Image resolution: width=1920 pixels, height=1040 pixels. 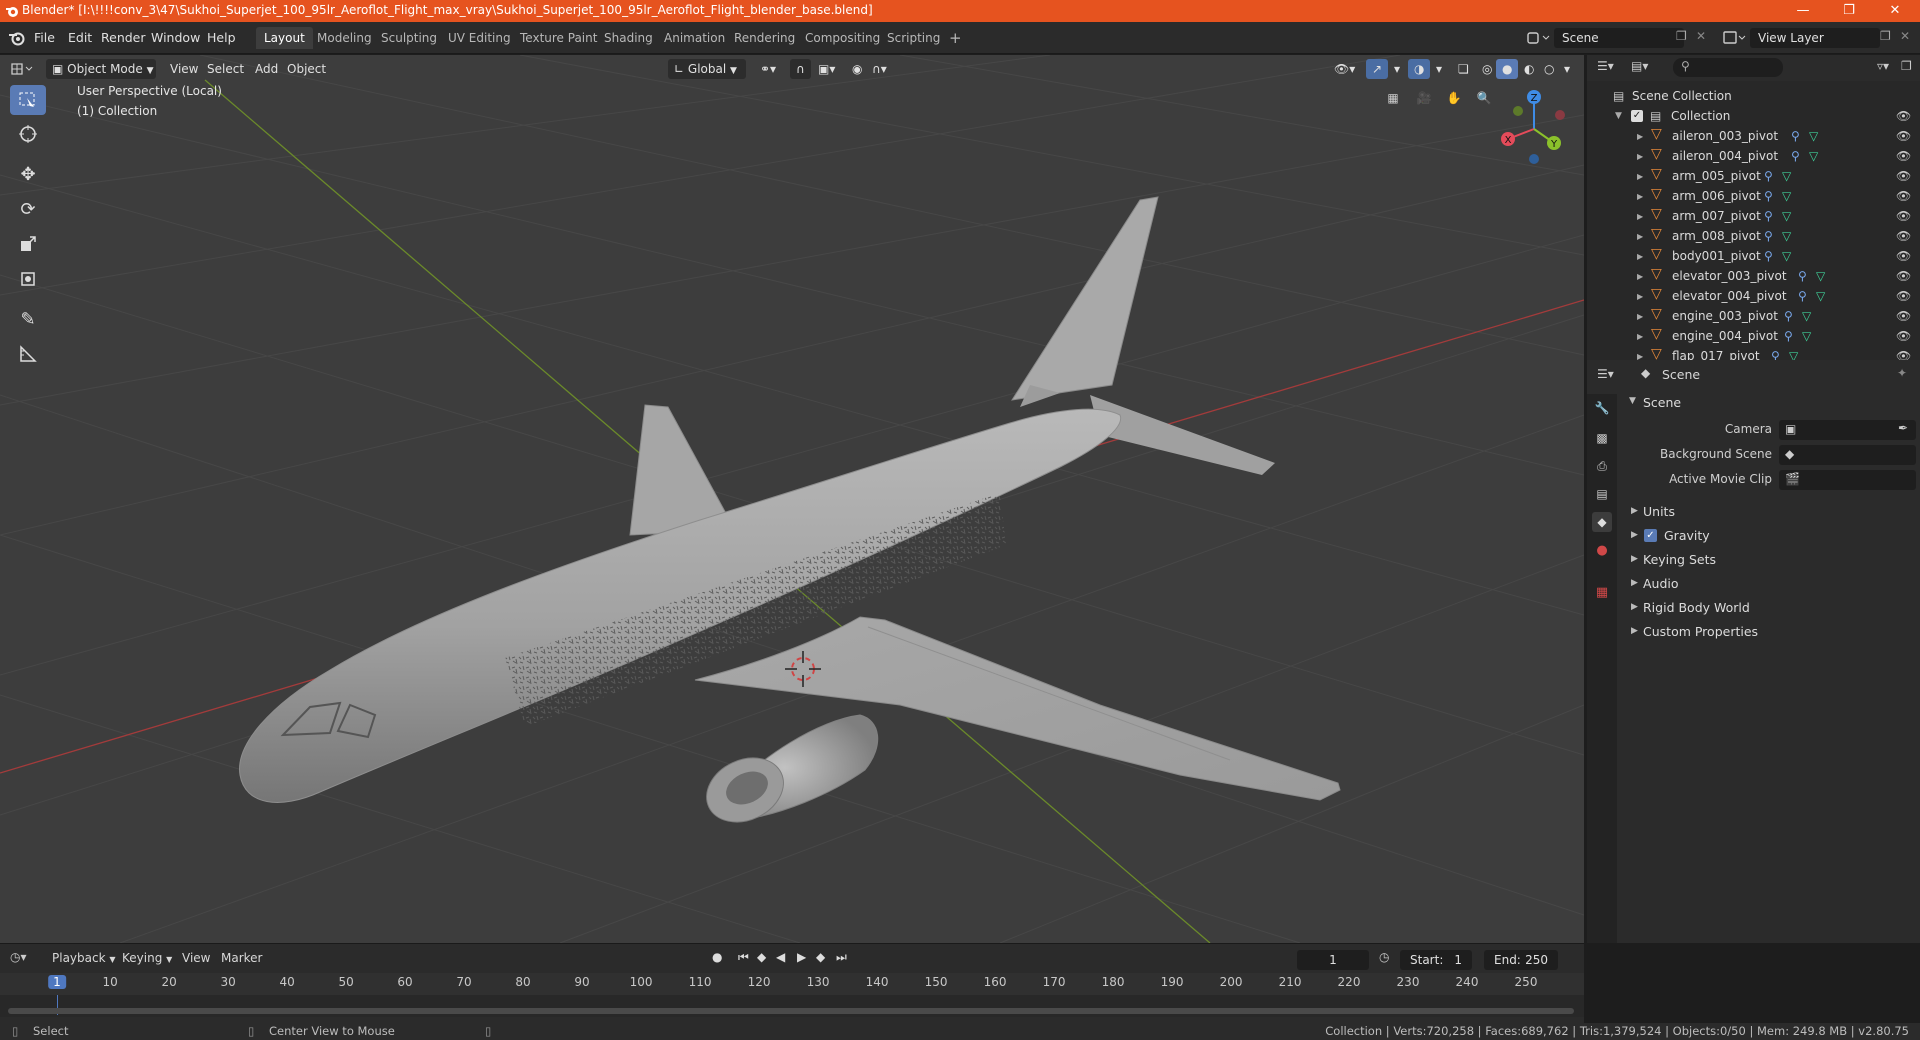 What do you see at coordinates (1419, 69) in the screenshot?
I see `overlays-toggle-icon: ◑` at bounding box center [1419, 69].